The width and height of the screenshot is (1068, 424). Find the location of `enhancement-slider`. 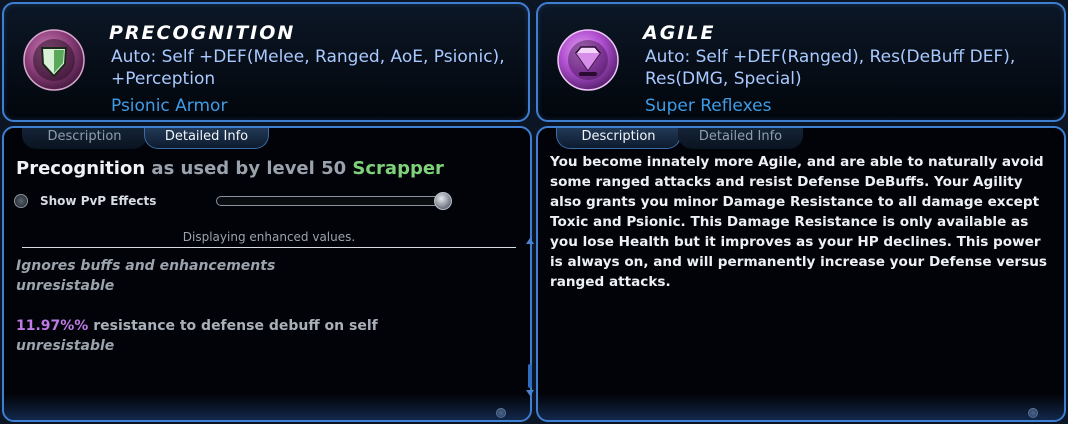

enhancement-slider is located at coordinates (333, 201).